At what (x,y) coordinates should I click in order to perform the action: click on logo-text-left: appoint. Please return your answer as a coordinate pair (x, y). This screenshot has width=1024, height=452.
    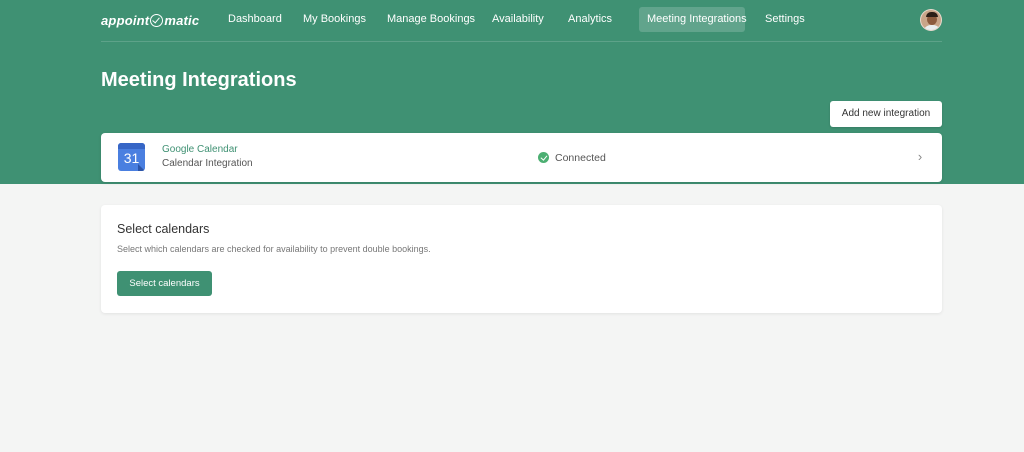
    Looking at the image, I should click on (125, 20).